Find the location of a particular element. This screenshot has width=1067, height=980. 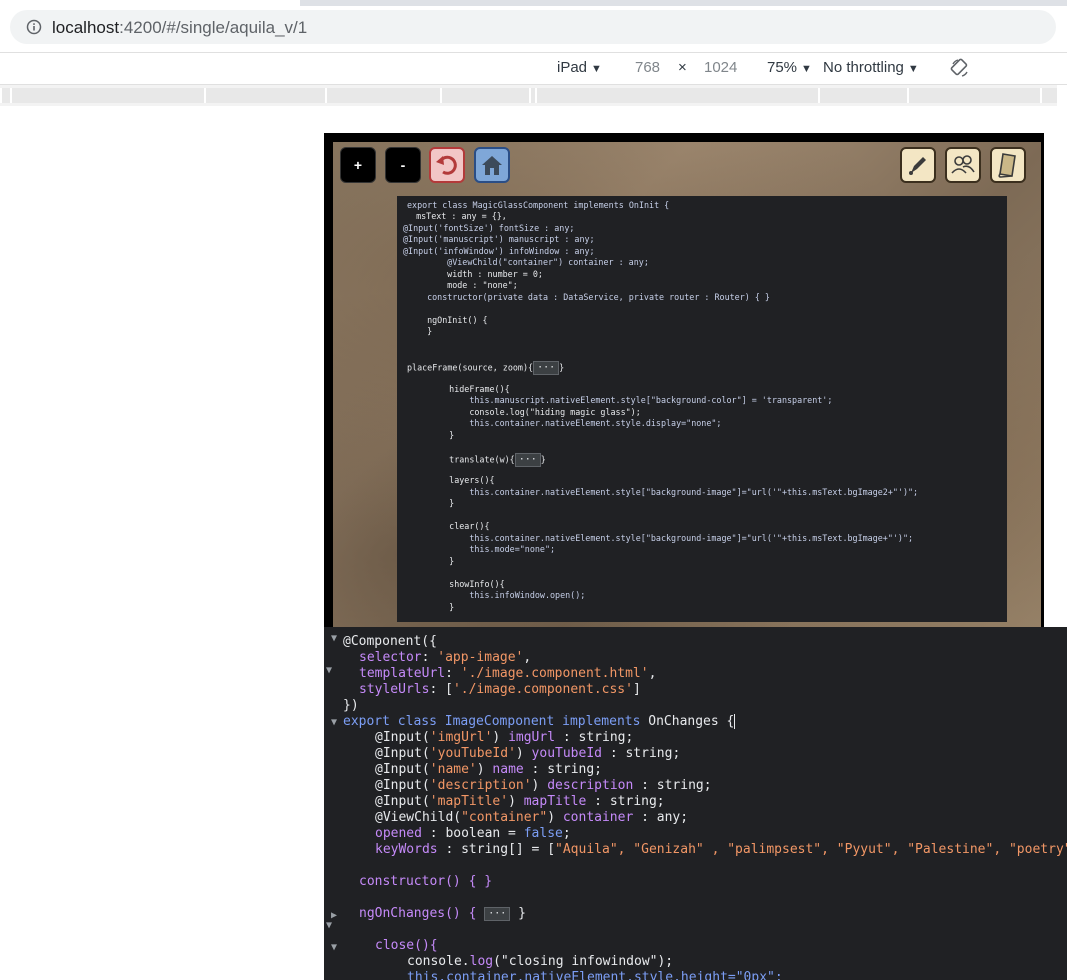

code-text: close(){ is located at coordinates (406, 945).